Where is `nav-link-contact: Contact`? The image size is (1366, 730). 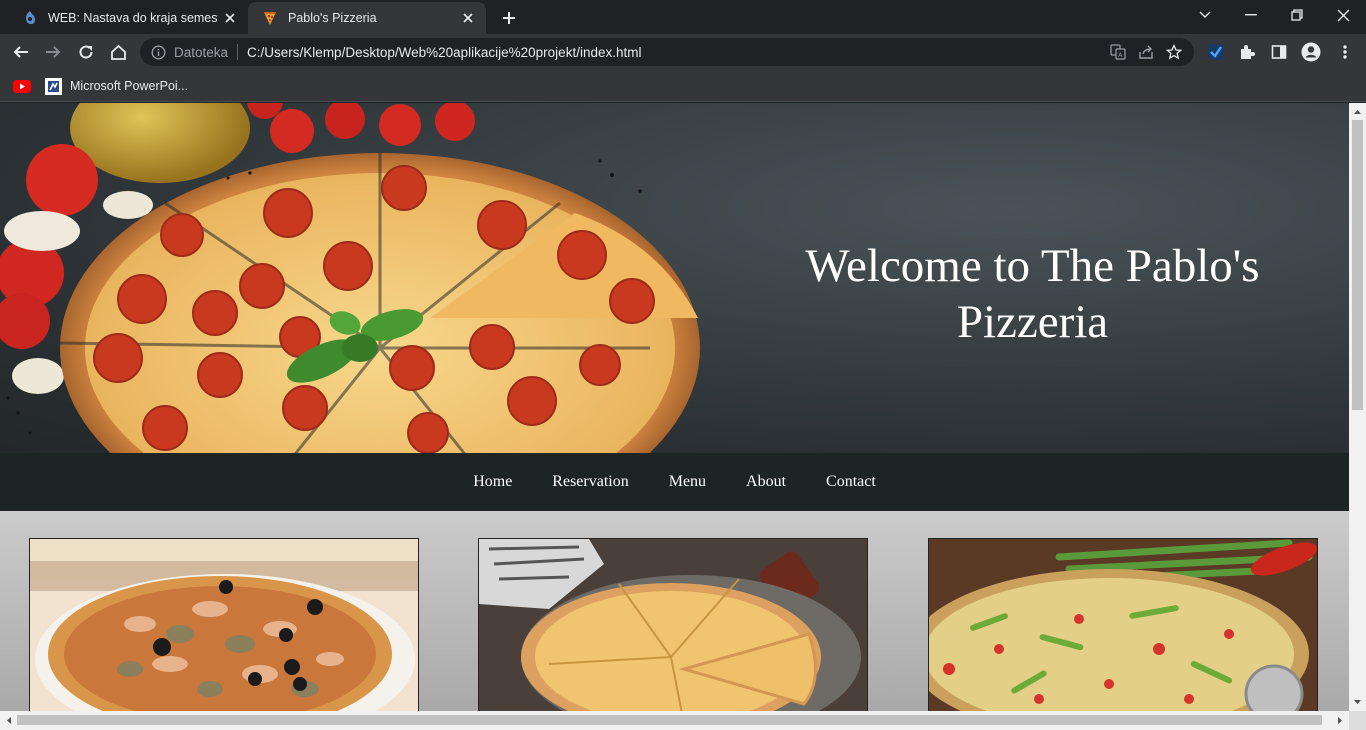
nav-link-contact: Contact is located at coordinates (851, 482).